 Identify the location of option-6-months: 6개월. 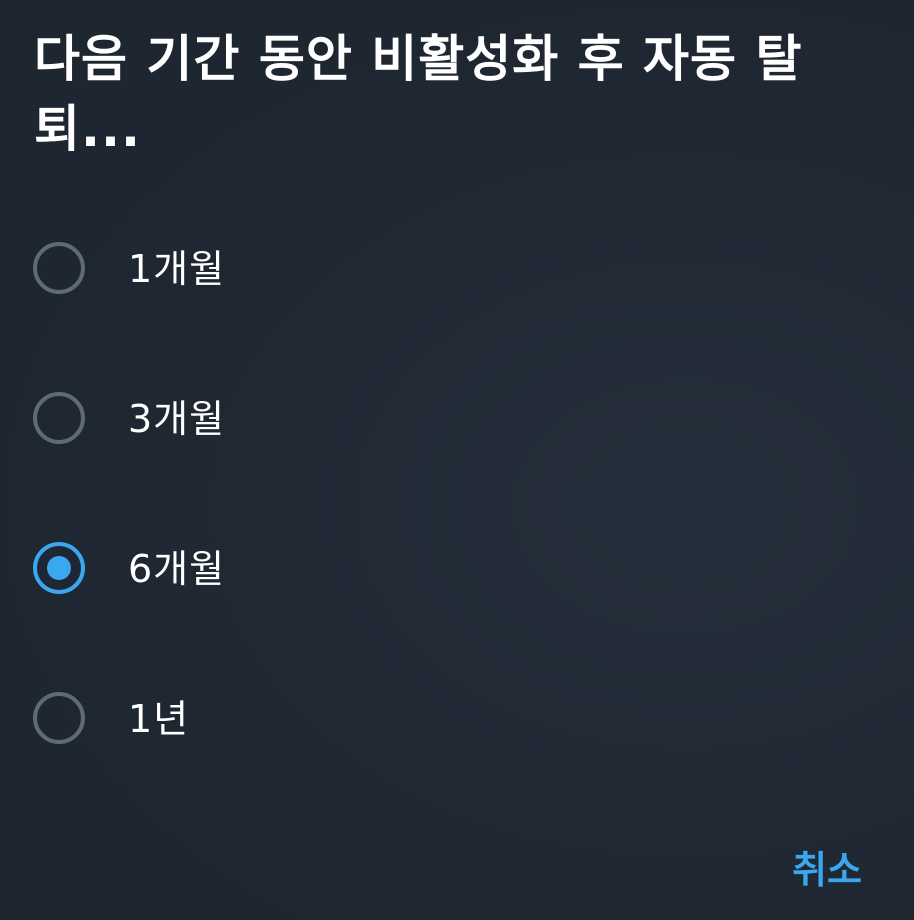
(457, 572).